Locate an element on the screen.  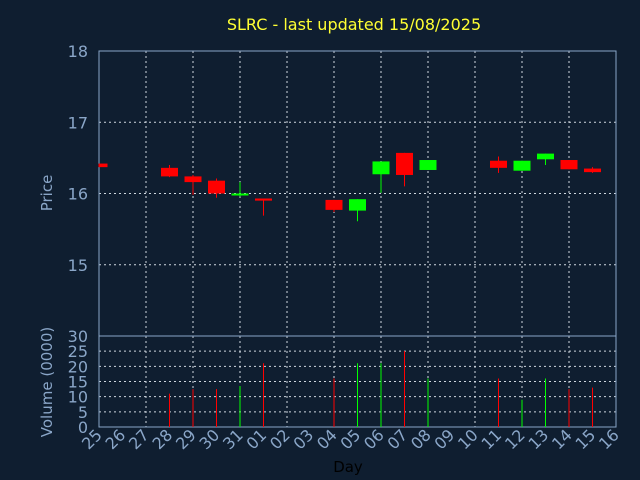
price-tick-label: 16 is located at coordinates (78, 194).